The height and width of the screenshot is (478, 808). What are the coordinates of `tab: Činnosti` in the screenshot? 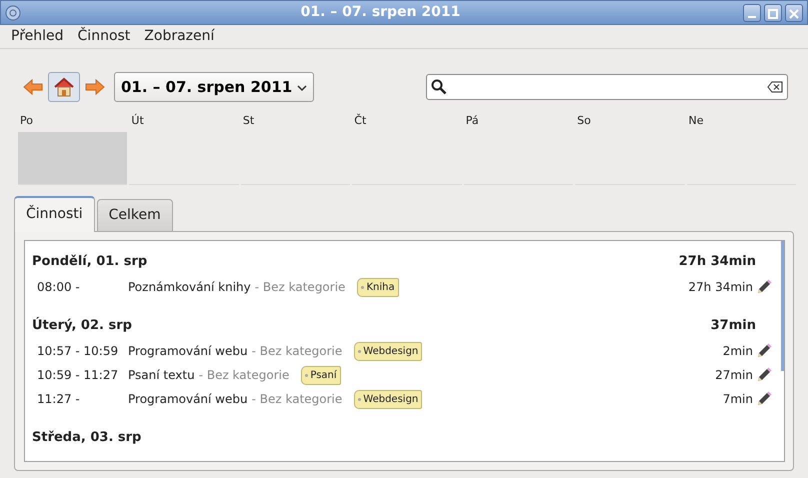 It's located at (54, 214).